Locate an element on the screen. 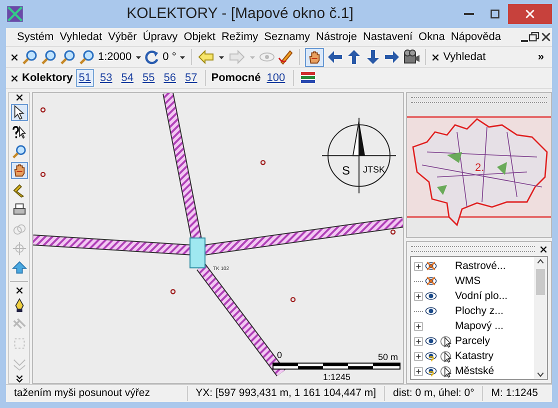  menu-item: Nastavení is located at coordinates (388, 37).